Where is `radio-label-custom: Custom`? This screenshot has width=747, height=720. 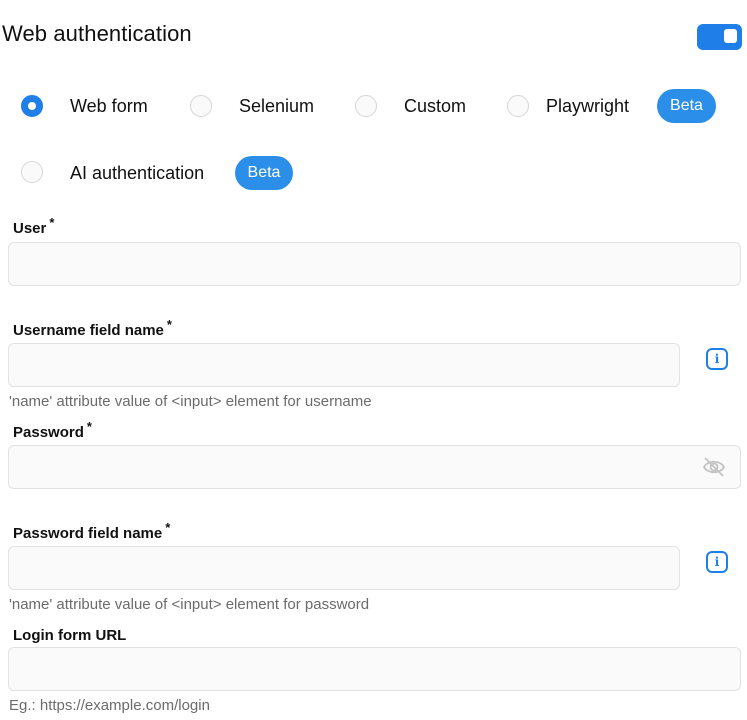 radio-label-custom: Custom is located at coordinates (435, 106).